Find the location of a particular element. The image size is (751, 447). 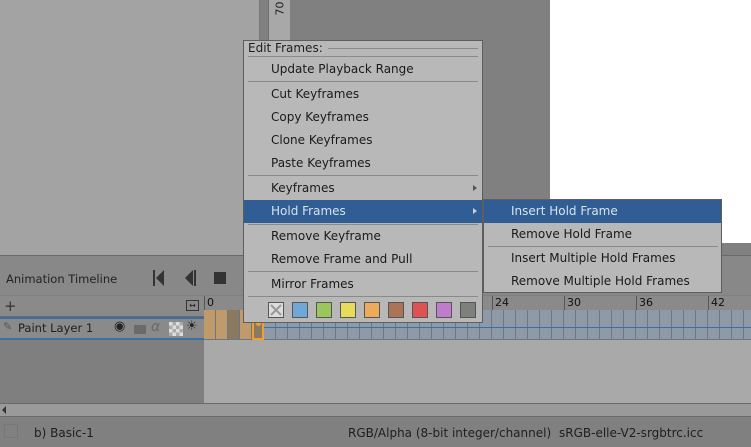

layer-row: ✎ Paint Layer 1 ◉ α ☀ is located at coordinates (102, 328).